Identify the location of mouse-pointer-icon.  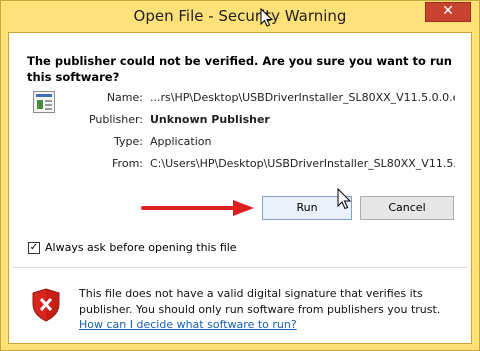
(344, 199).